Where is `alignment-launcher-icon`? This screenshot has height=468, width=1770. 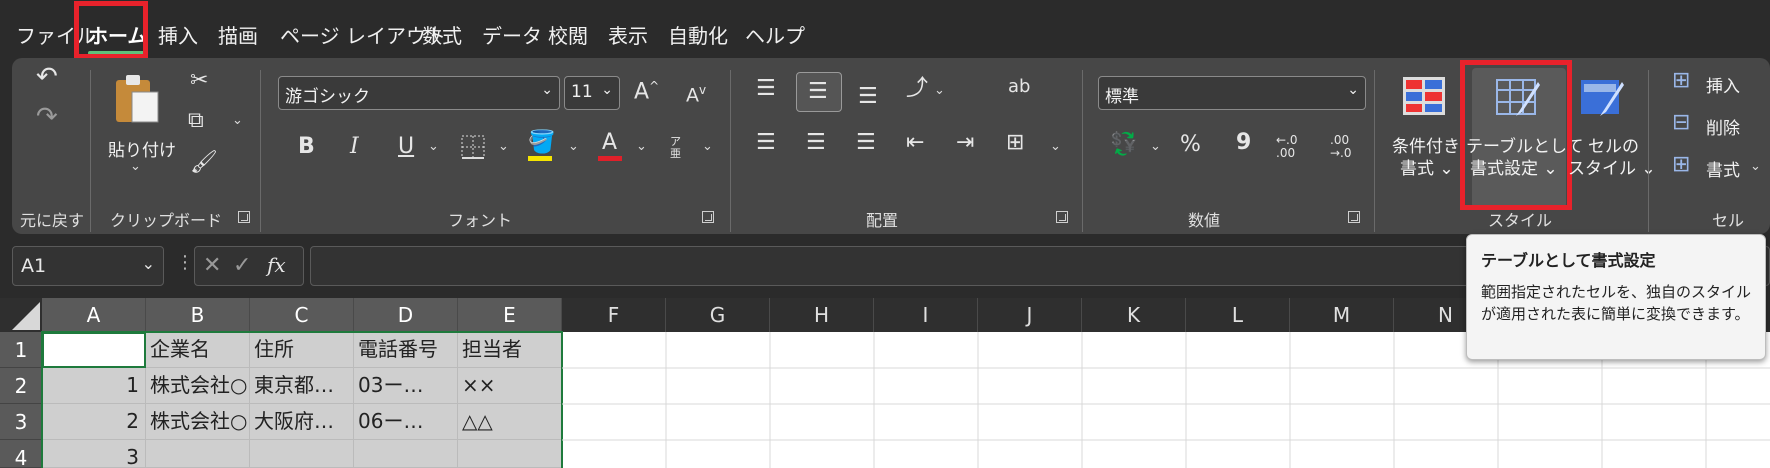
alignment-launcher-icon is located at coordinates (1062, 217).